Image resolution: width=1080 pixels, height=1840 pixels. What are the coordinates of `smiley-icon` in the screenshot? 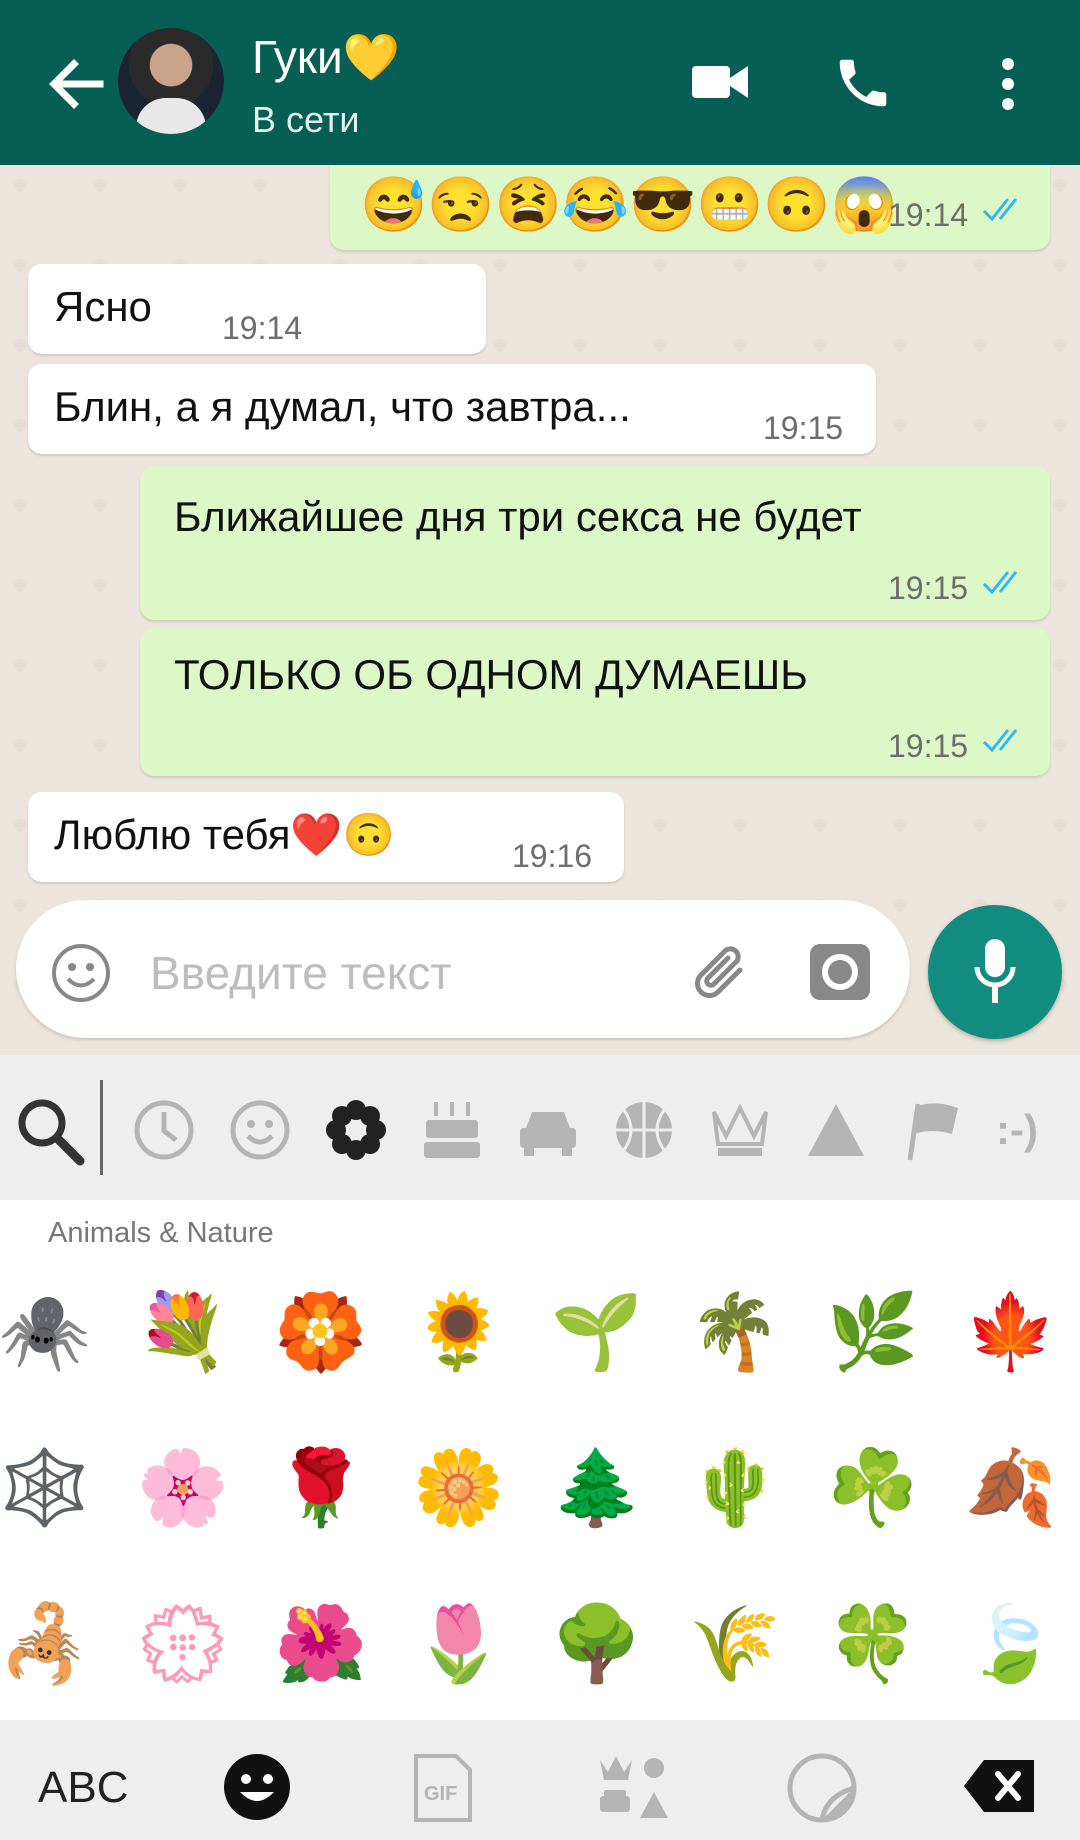 It's located at (260, 1130).